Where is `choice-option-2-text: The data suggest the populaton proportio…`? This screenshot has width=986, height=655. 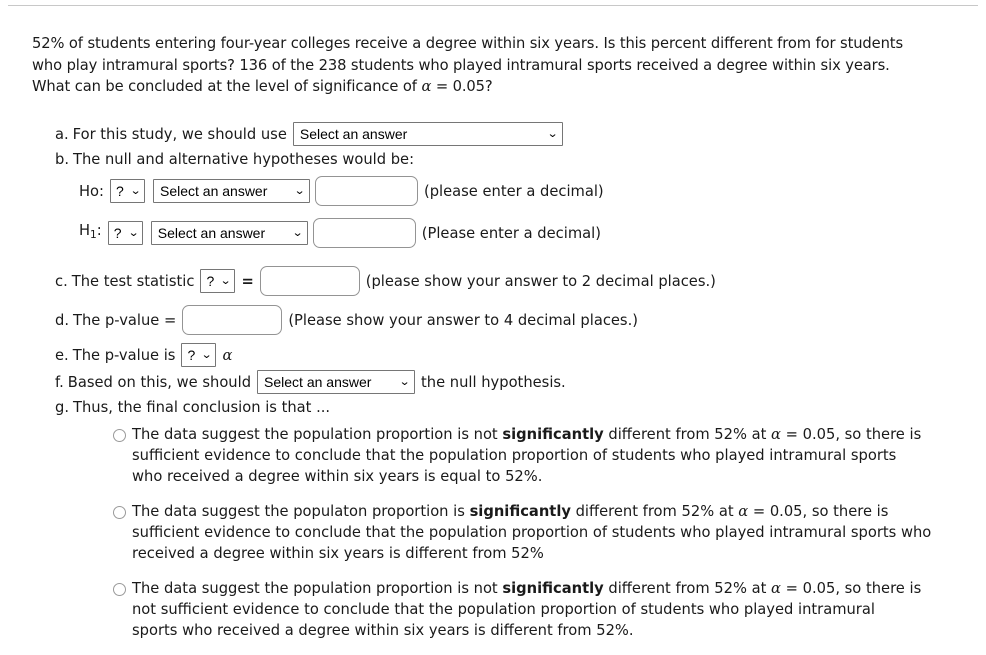
choice-option-2-text: The data suggest the populaton proportio… is located at coordinates (532, 532).